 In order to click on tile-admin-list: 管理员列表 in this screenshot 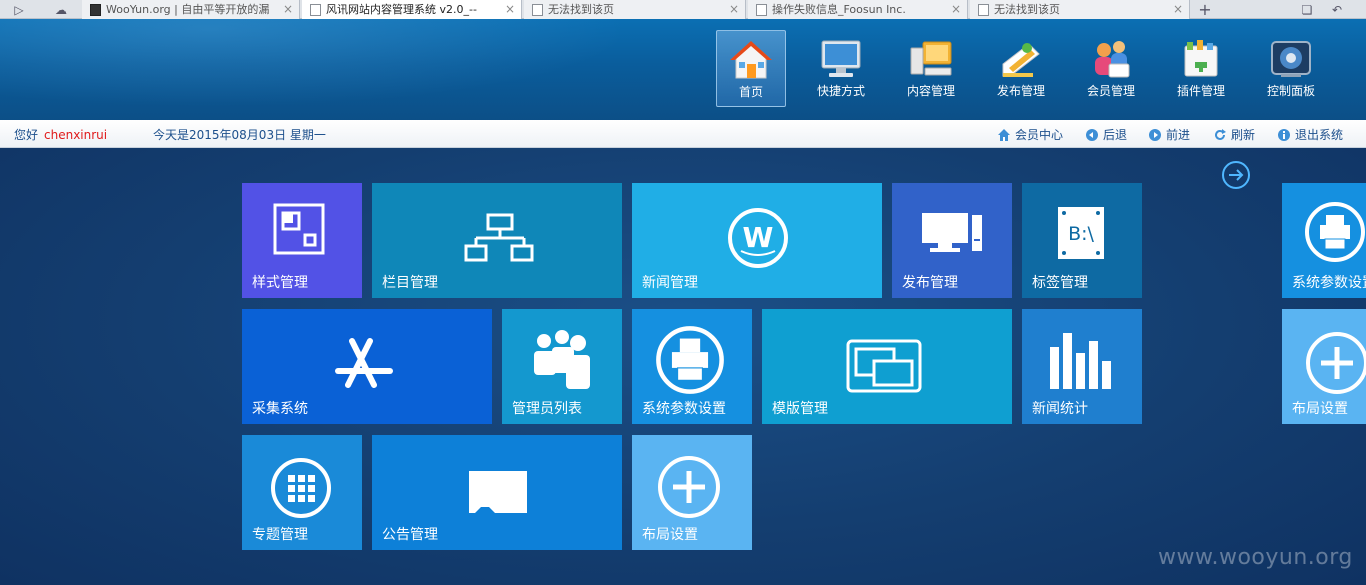, I will do `click(562, 366)`.